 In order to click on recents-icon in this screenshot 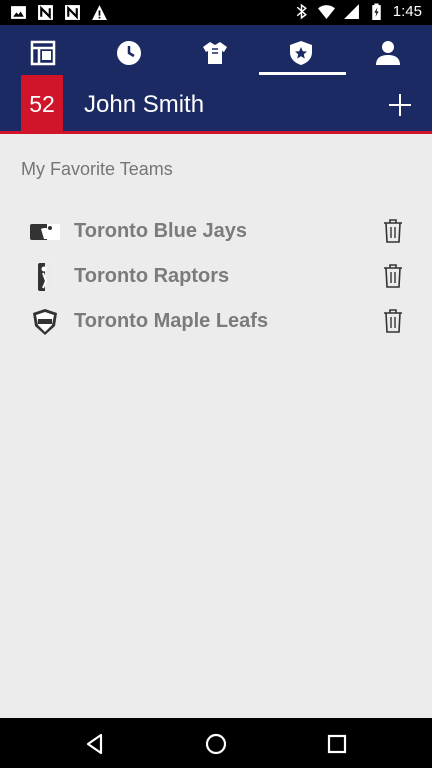, I will do `click(337, 744)`.